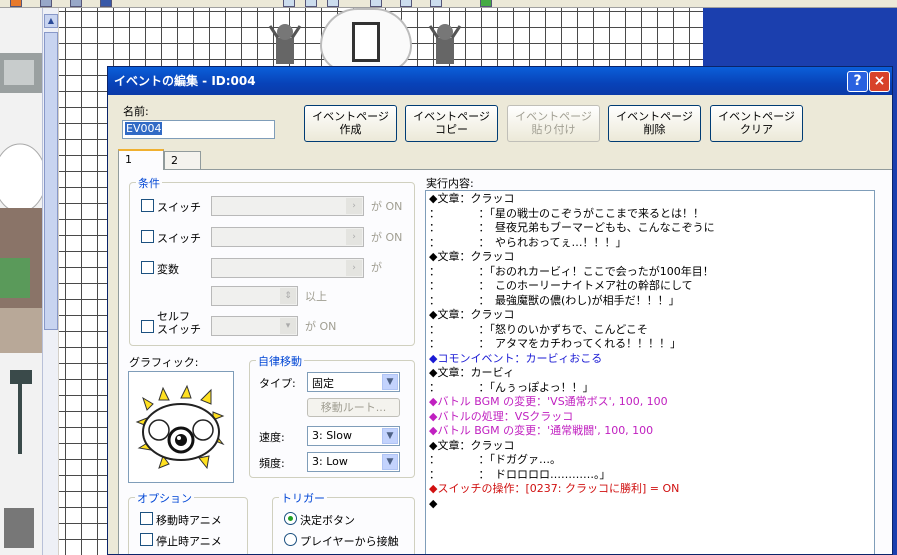  Describe the element at coordinates (650, 402) in the screenshot. I see `command-line: ◆バトル BGM の変更：'VS通常ボス', 100, 100` at that location.